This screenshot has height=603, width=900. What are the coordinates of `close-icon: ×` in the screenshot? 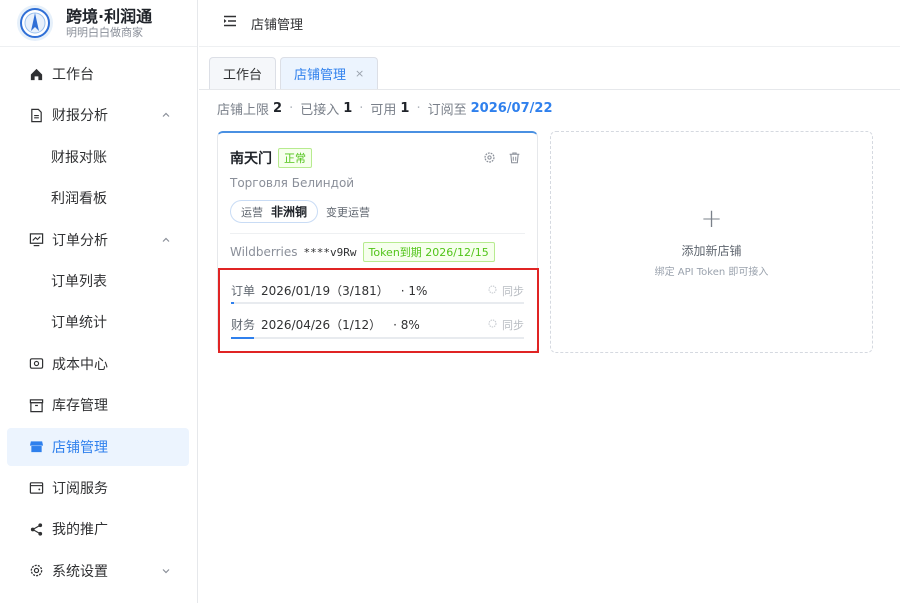 It's located at (359, 73).